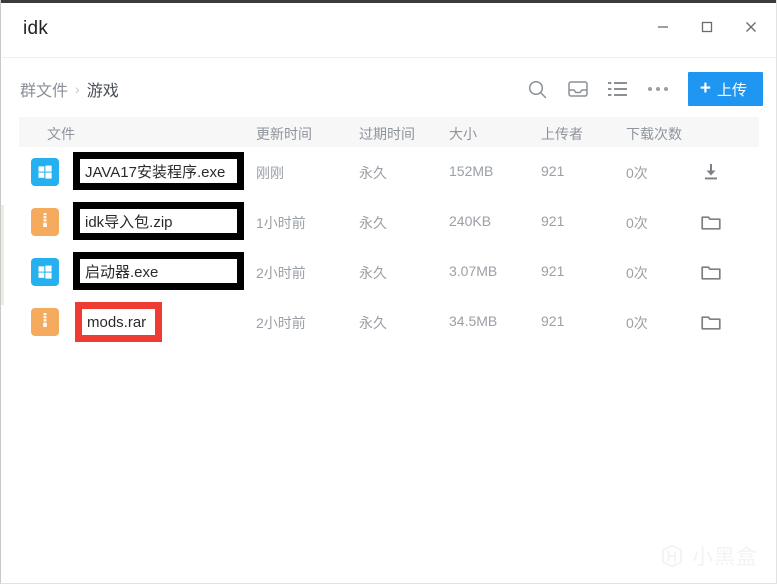 The height and width of the screenshot is (584, 777). I want to click on watermark: 小黑盒, so click(708, 556).